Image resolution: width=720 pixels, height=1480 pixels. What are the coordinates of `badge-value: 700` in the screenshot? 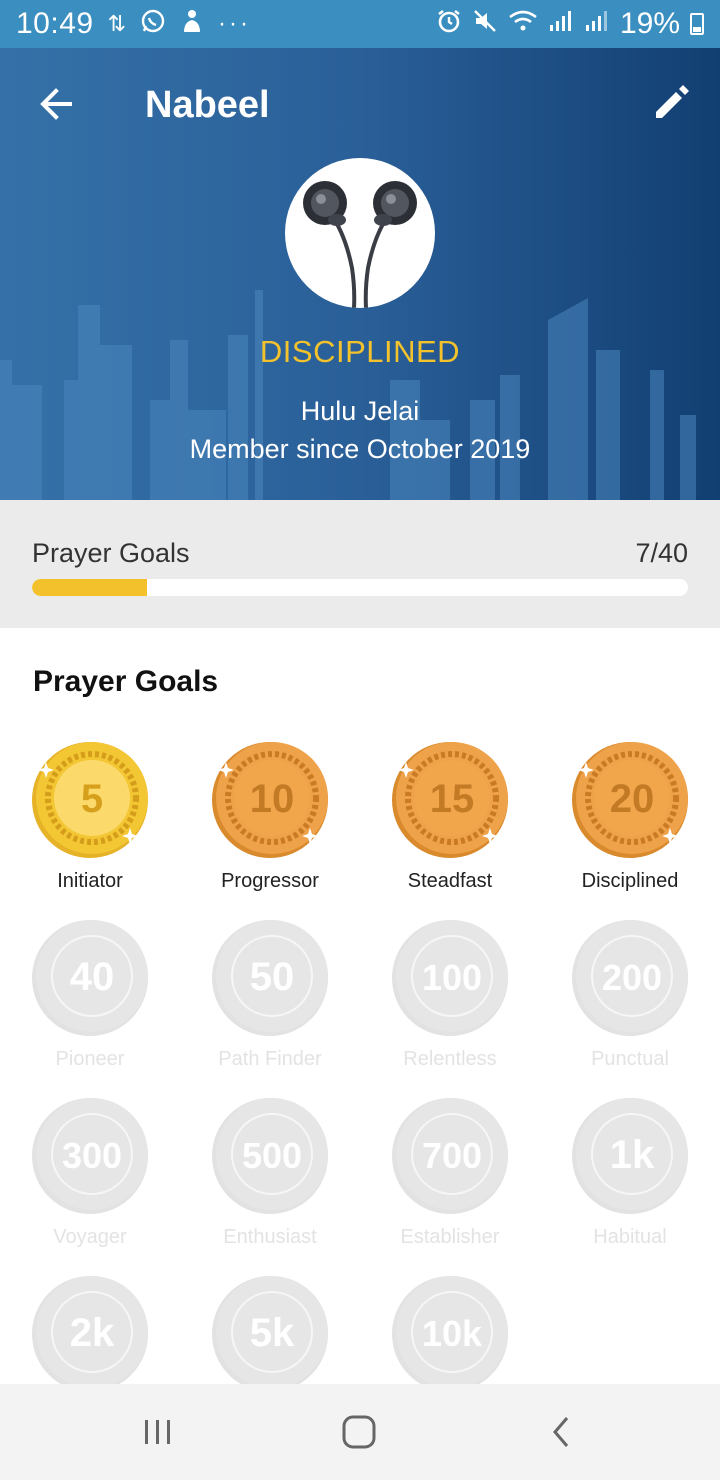 It's located at (452, 1155).